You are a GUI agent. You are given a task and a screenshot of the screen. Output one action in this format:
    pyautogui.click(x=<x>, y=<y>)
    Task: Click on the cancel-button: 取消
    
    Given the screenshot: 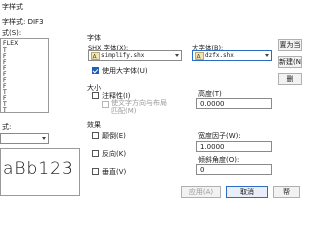 What is the action you would take?
    pyautogui.click(x=247, y=192)
    